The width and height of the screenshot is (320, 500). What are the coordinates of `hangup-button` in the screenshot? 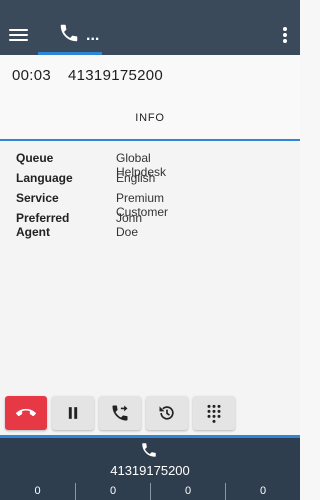 It's located at (26, 413).